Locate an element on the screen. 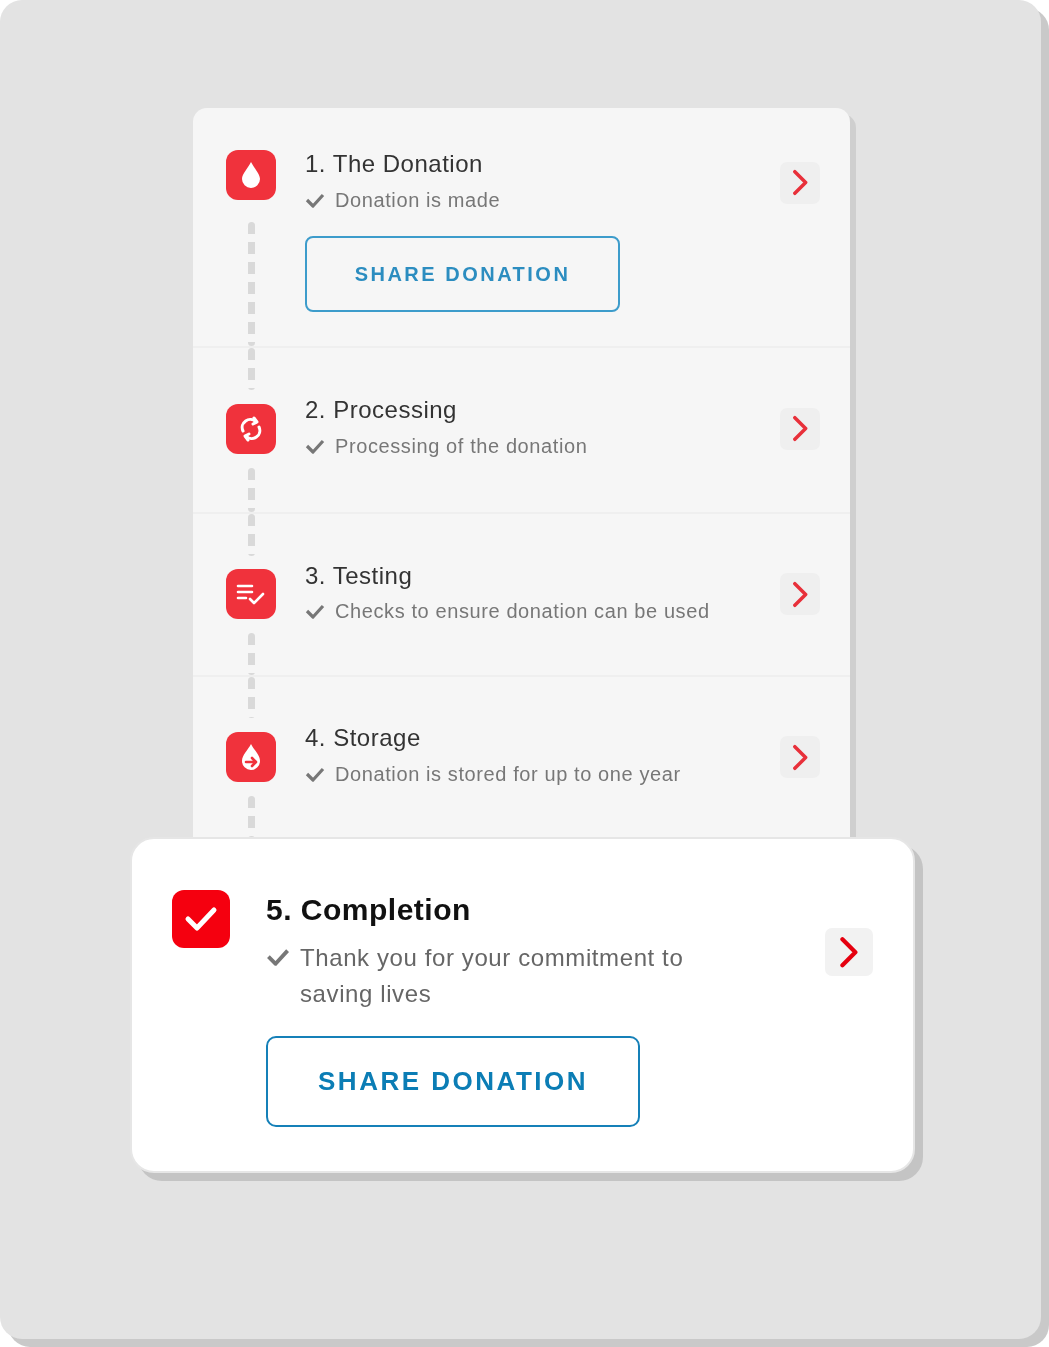 Image resolution: width=1049 pixels, height=1347 pixels. step-description: Donation is stored for up to one year is located at coordinates (508, 775).